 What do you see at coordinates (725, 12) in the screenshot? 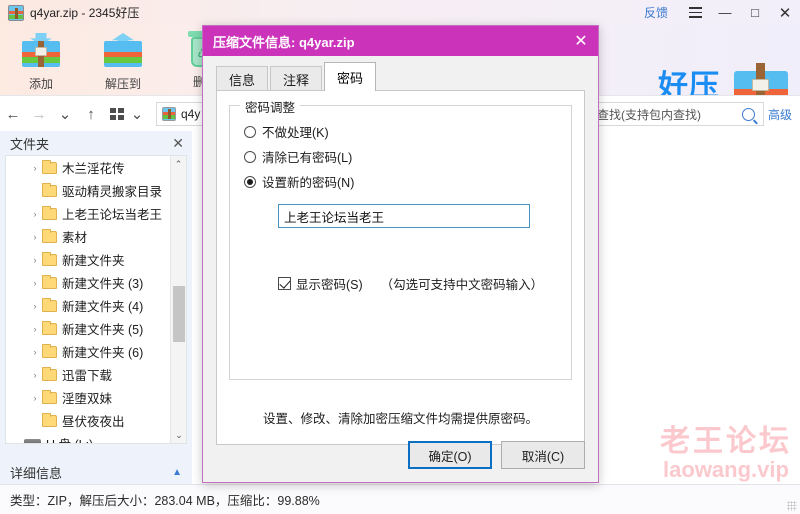
I see `minimize-button: —` at bounding box center [725, 12].